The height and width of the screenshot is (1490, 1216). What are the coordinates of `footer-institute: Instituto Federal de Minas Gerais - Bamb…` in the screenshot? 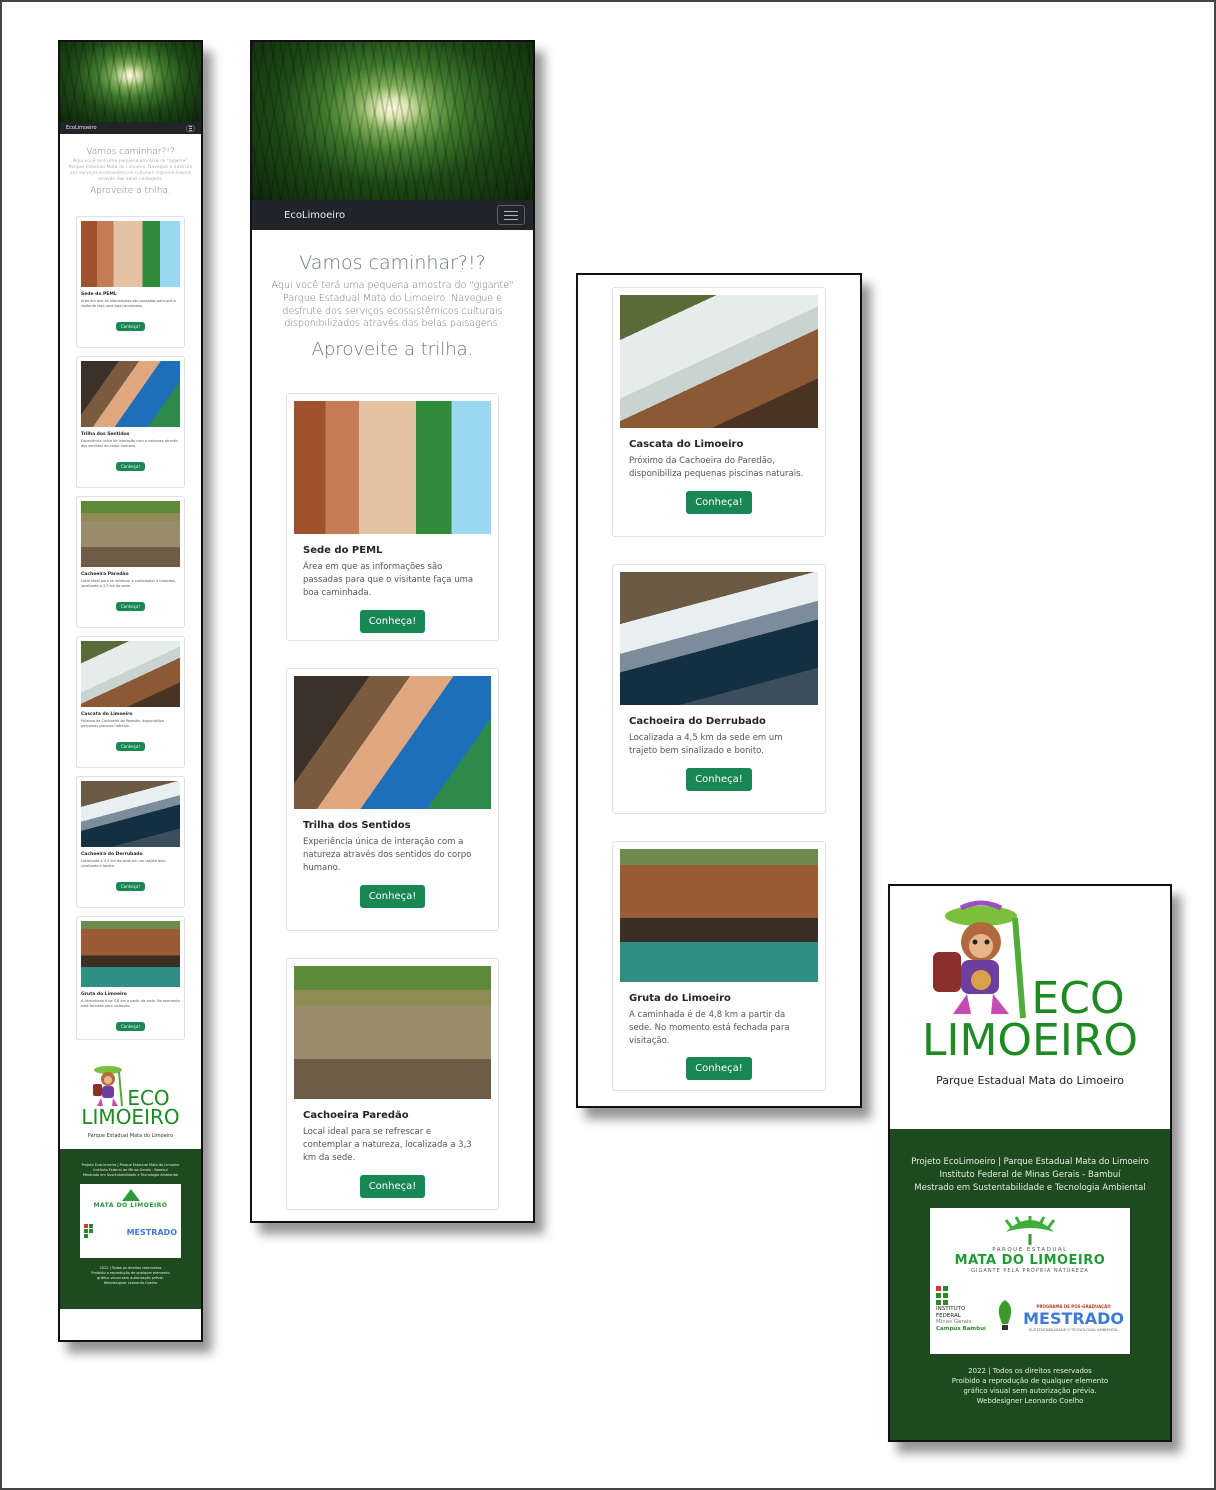 It's located at (1030, 1175).